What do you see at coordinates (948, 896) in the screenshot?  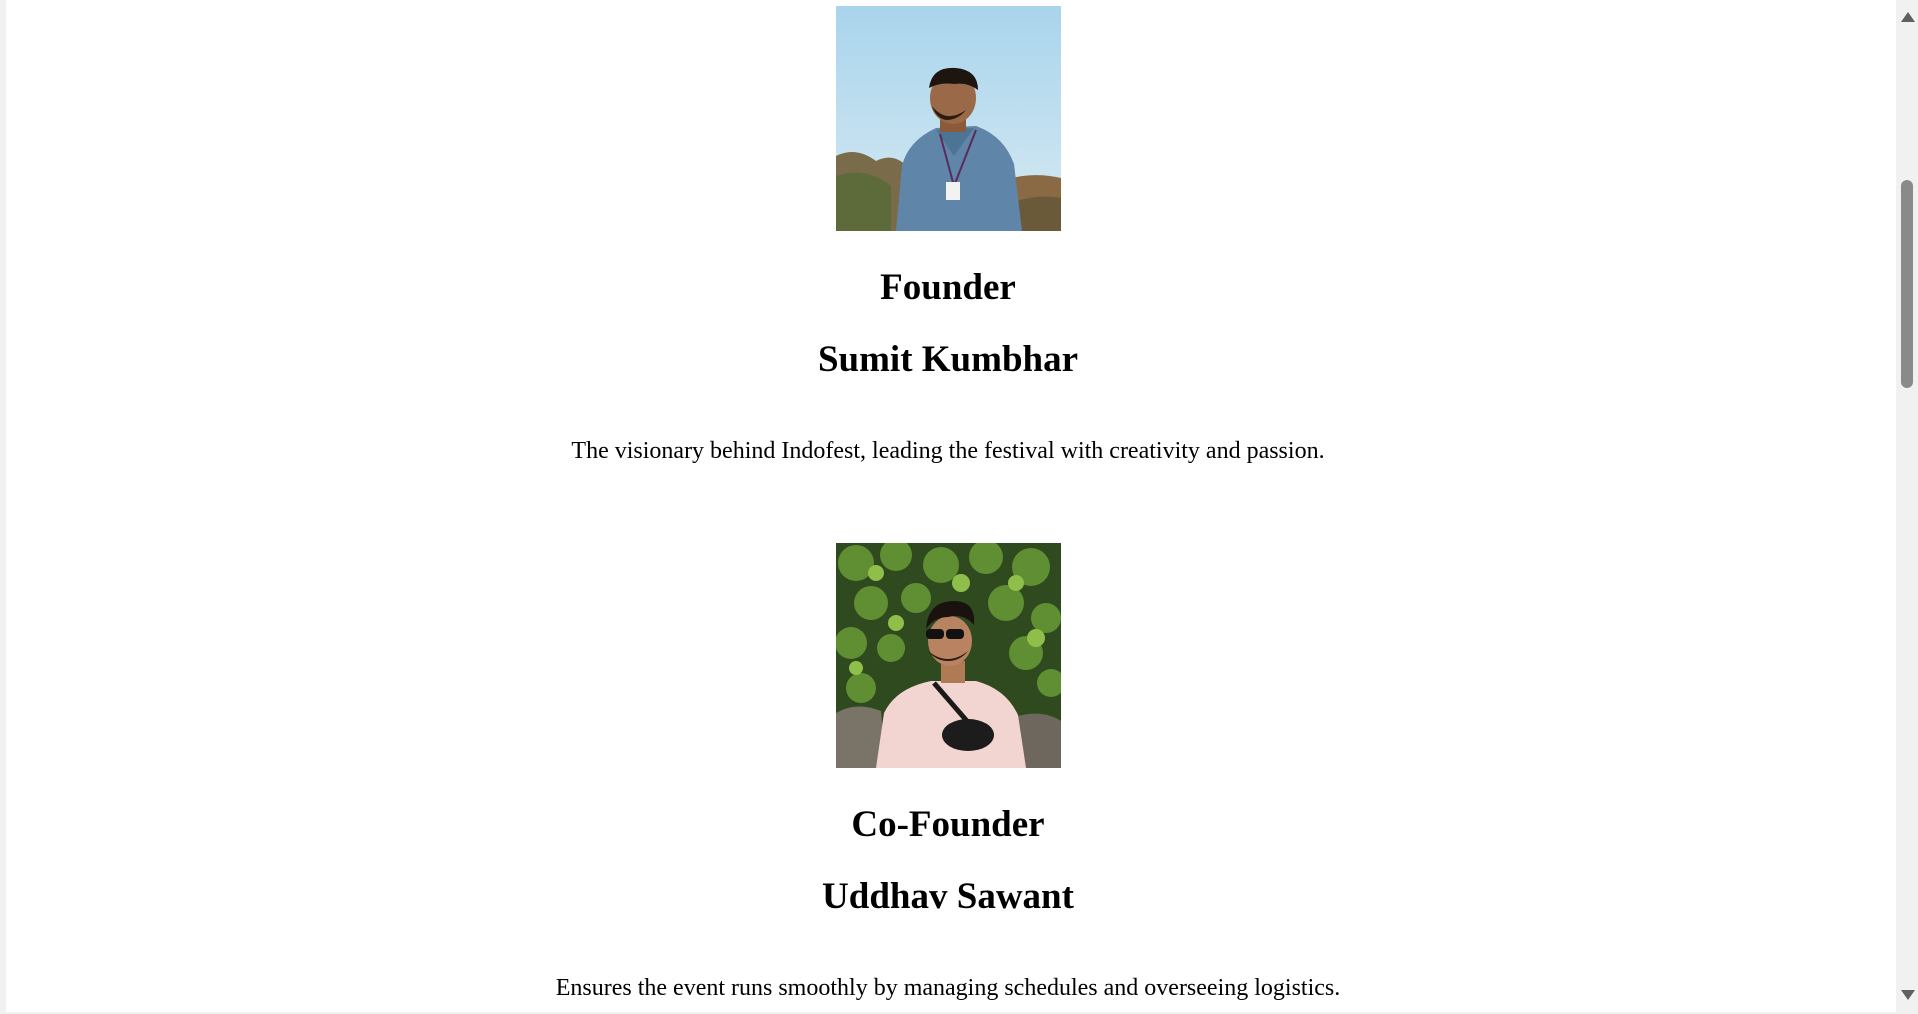 I see `member-name: Uddhav Sawant` at bounding box center [948, 896].